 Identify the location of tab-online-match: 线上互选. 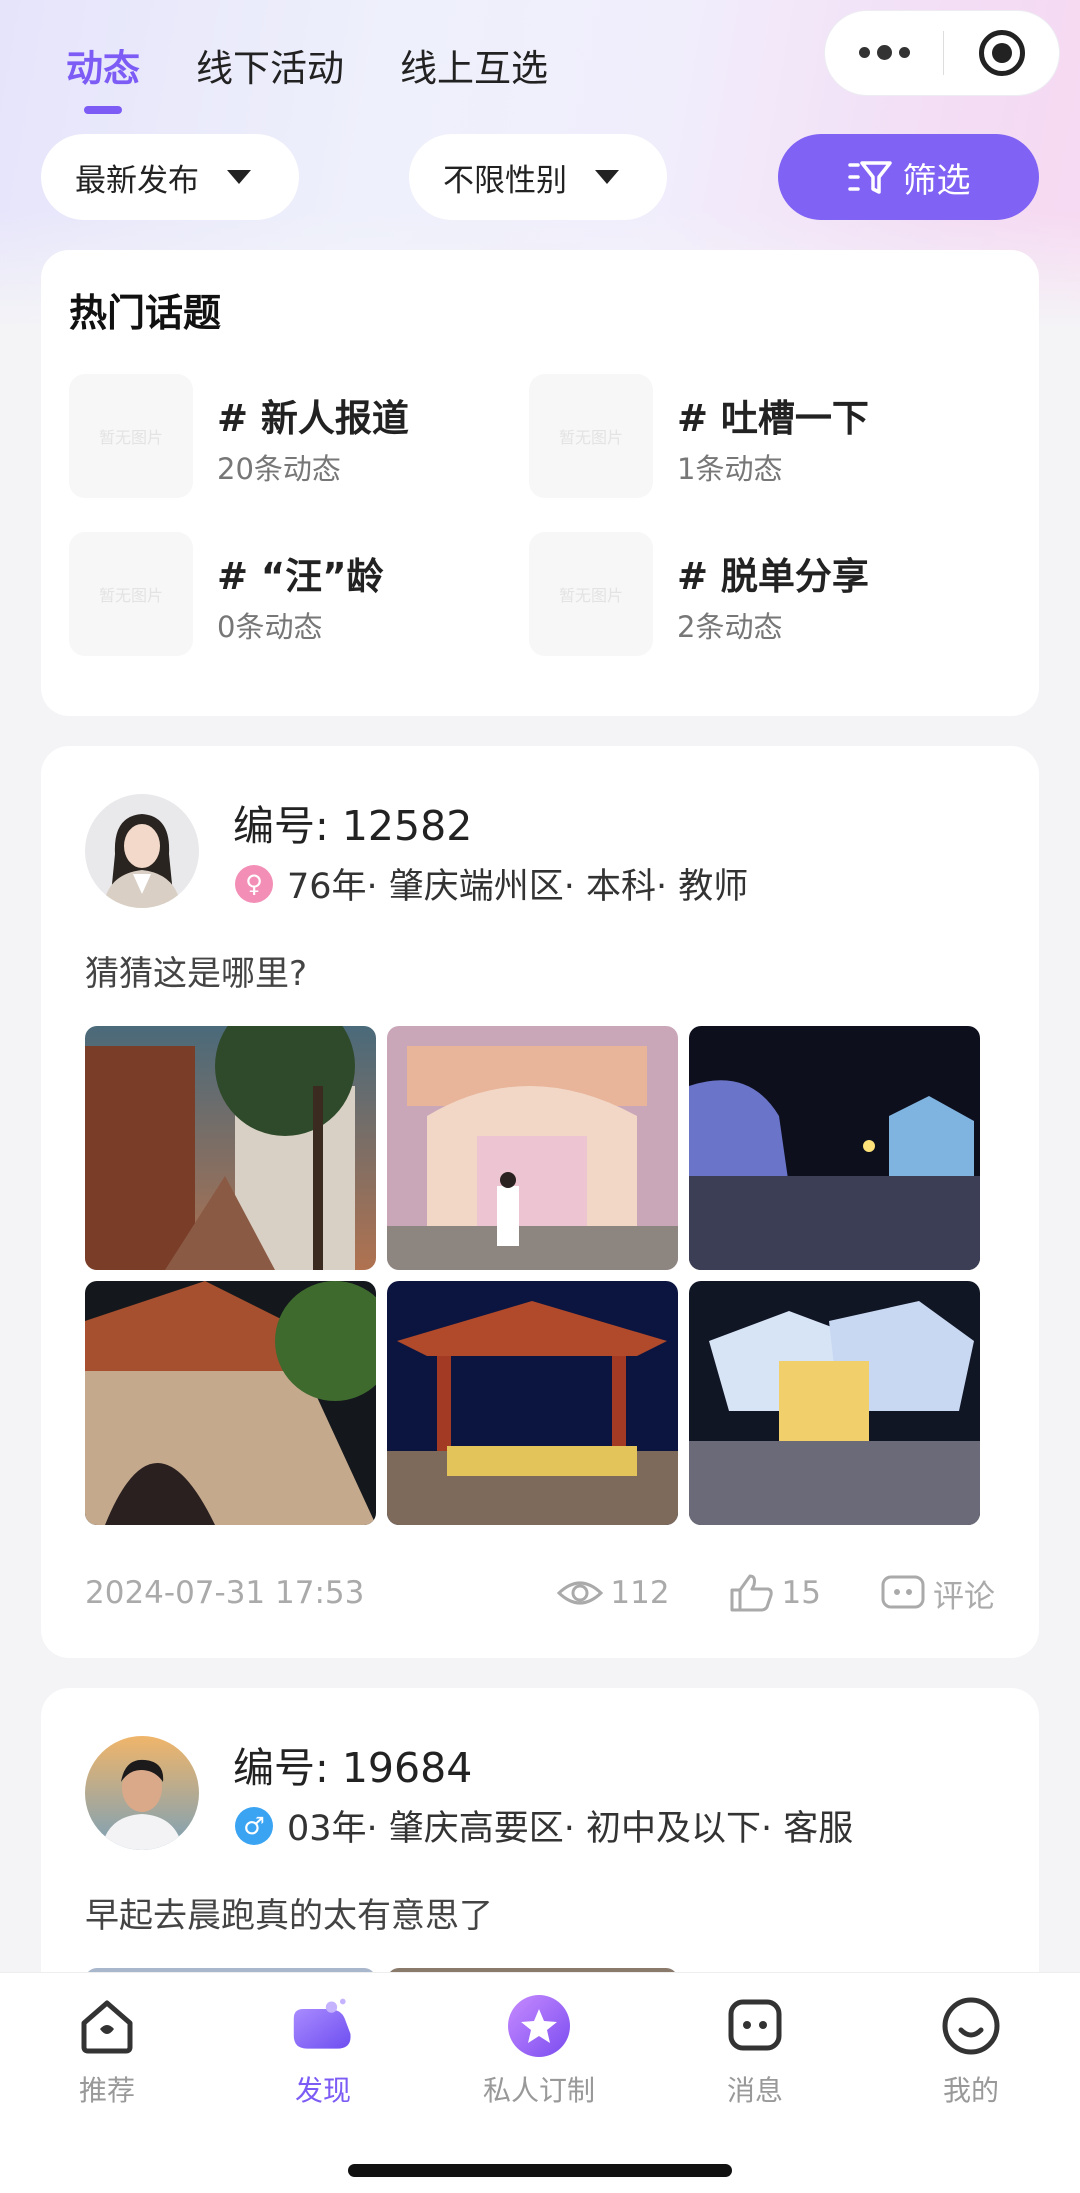
(474, 65).